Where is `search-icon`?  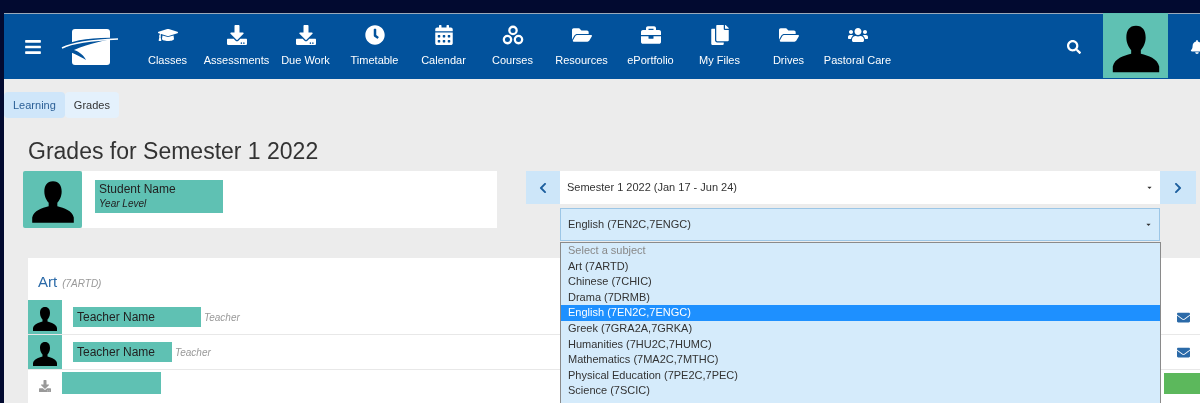 search-icon is located at coordinates (1074, 46).